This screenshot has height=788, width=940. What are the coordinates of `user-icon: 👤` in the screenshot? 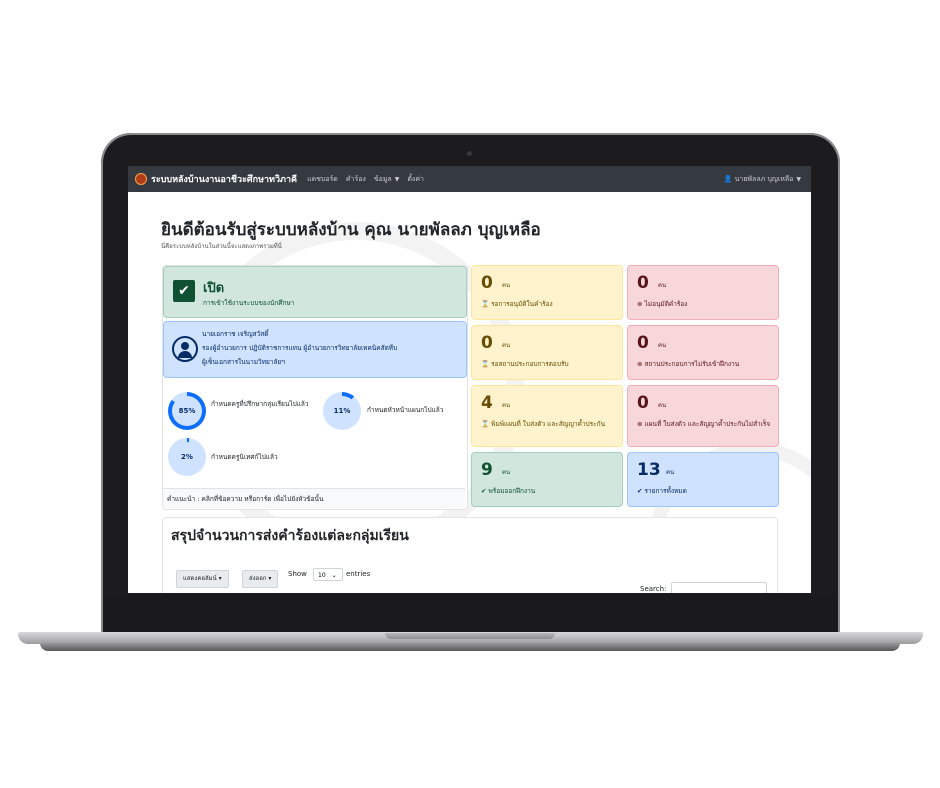 It's located at (729, 178).